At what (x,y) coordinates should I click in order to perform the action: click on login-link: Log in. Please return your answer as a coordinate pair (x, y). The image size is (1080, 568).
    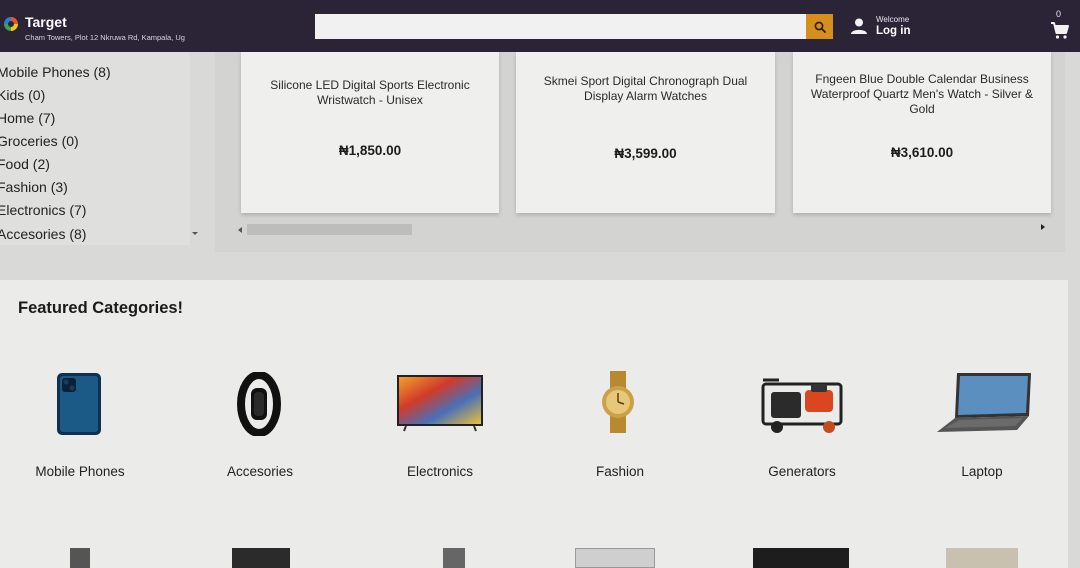
    Looking at the image, I should click on (893, 31).